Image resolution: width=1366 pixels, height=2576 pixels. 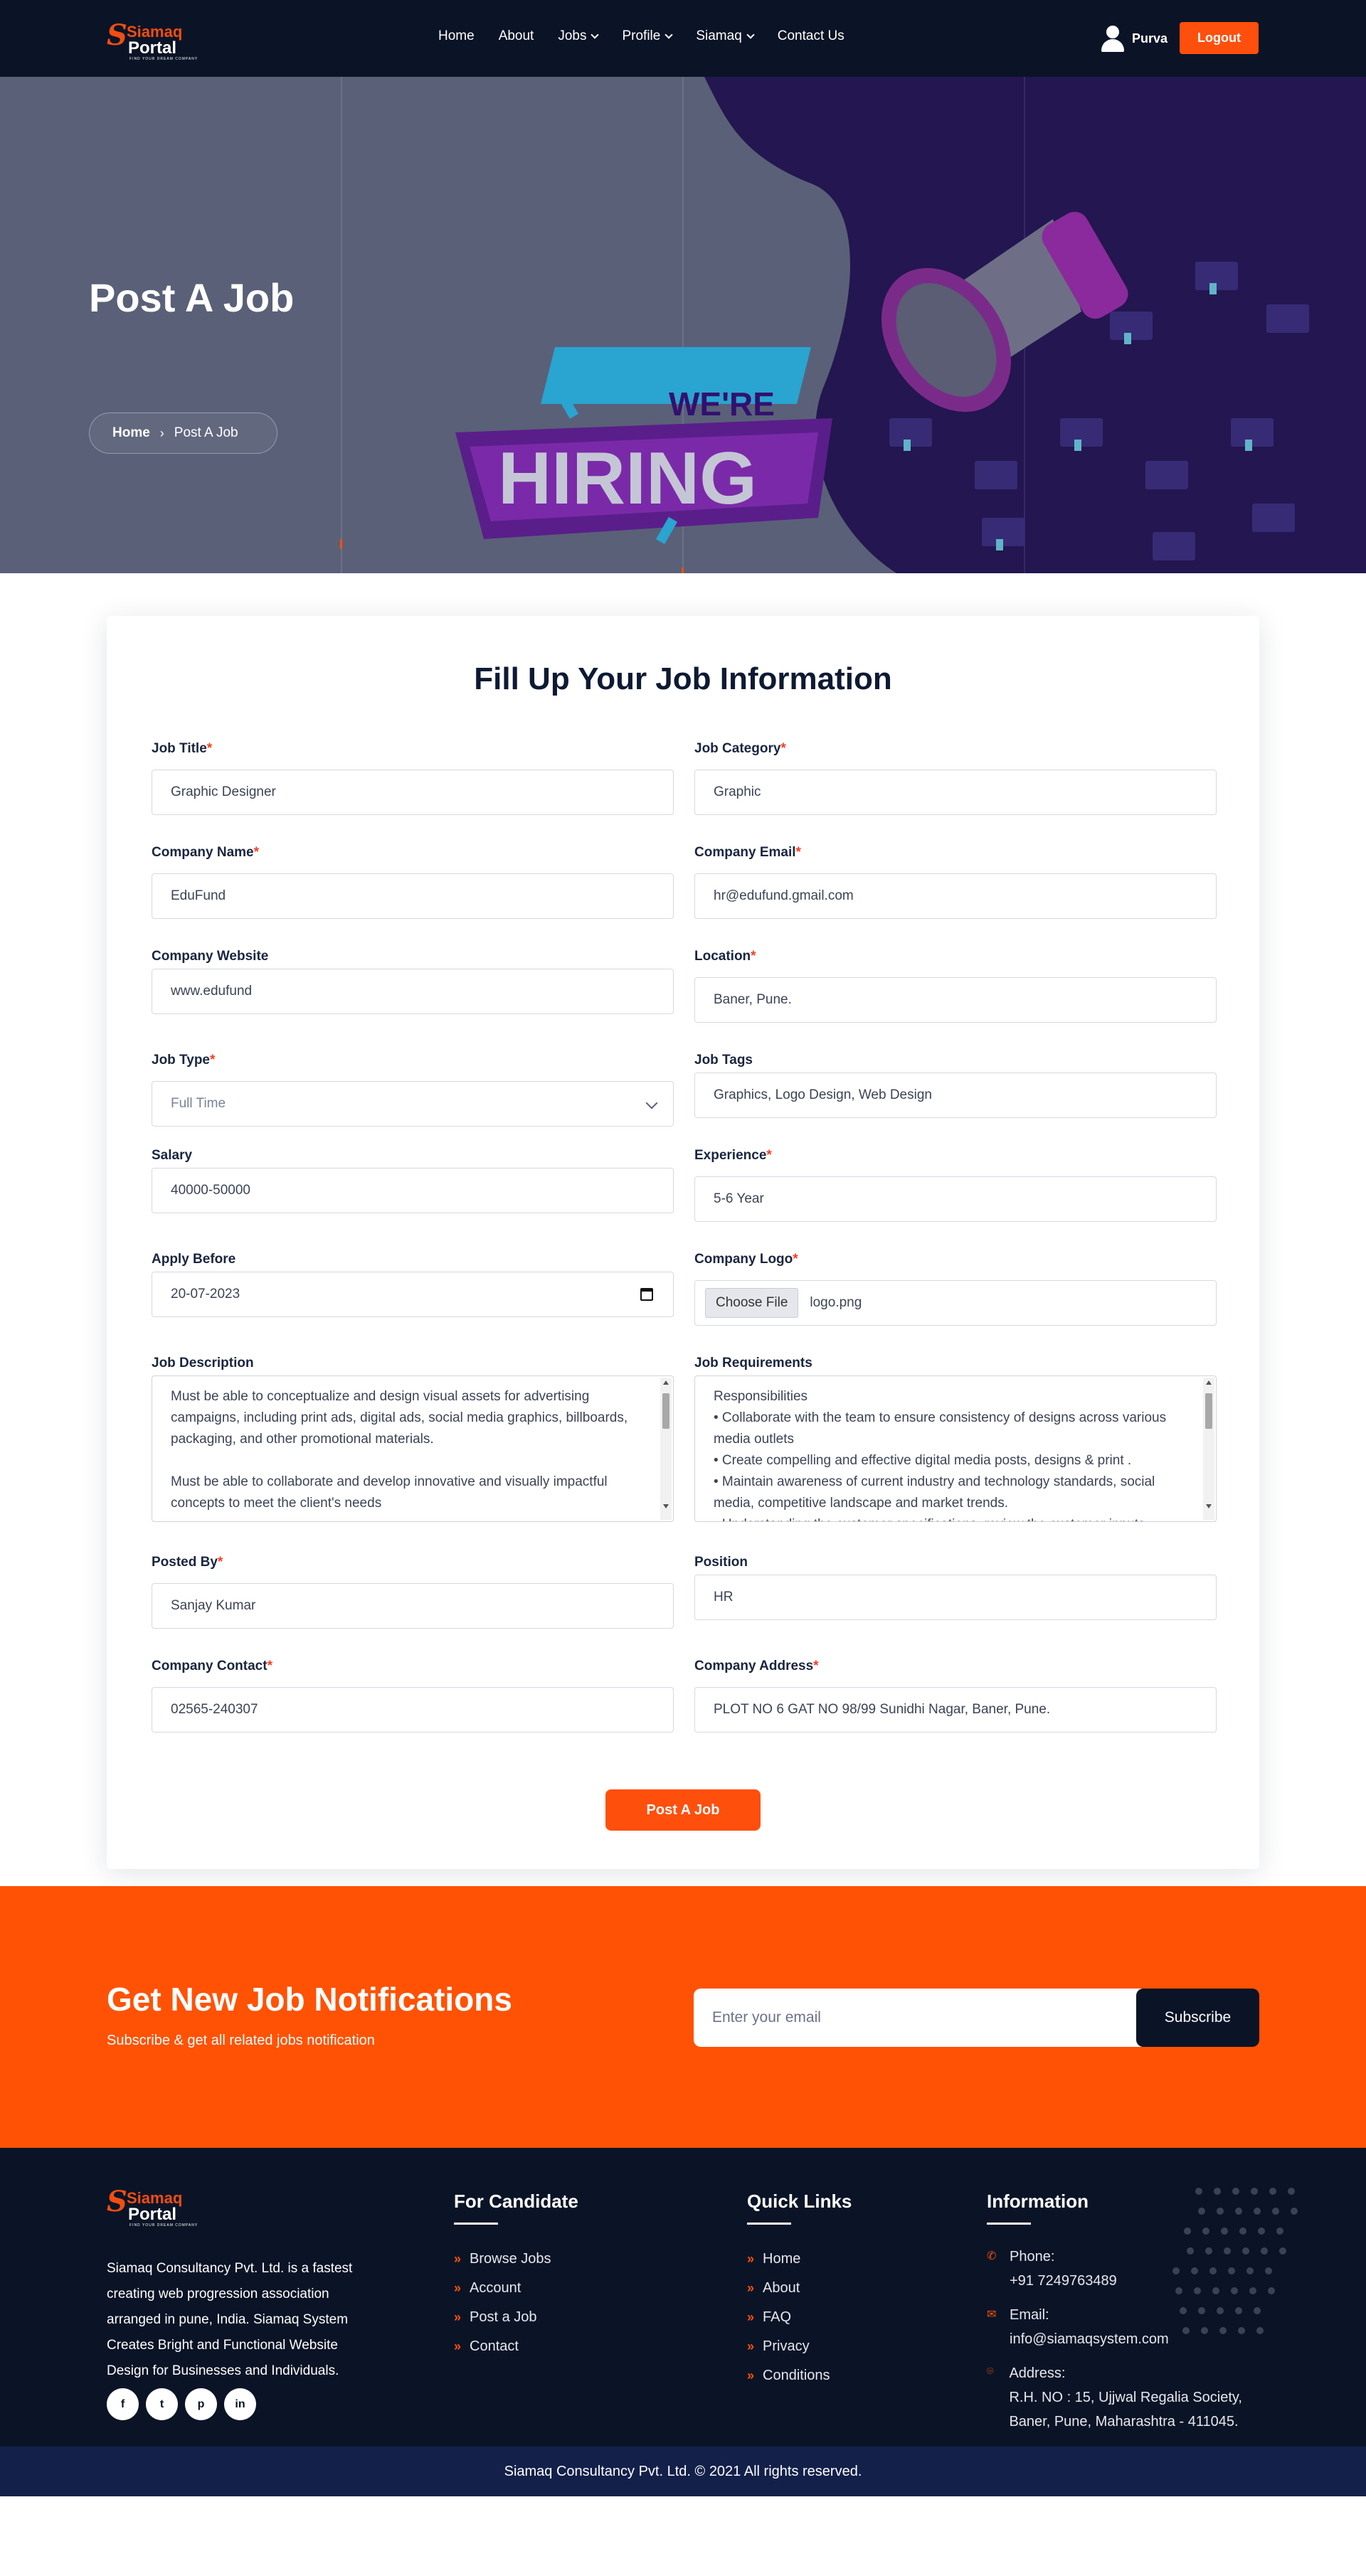 I want to click on pinterest-icon: p, so click(x=201, y=2404).